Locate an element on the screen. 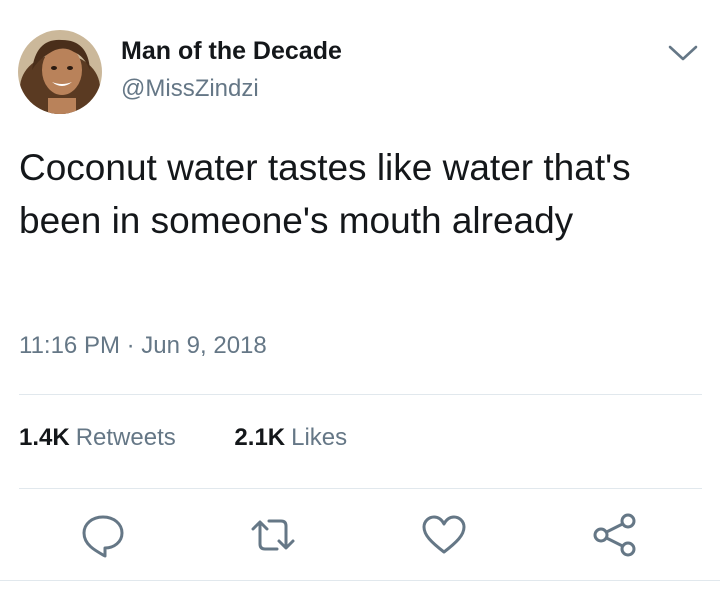 The height and width of the screenshot is (597, 720). share-button is located at coordinates (615, 535).